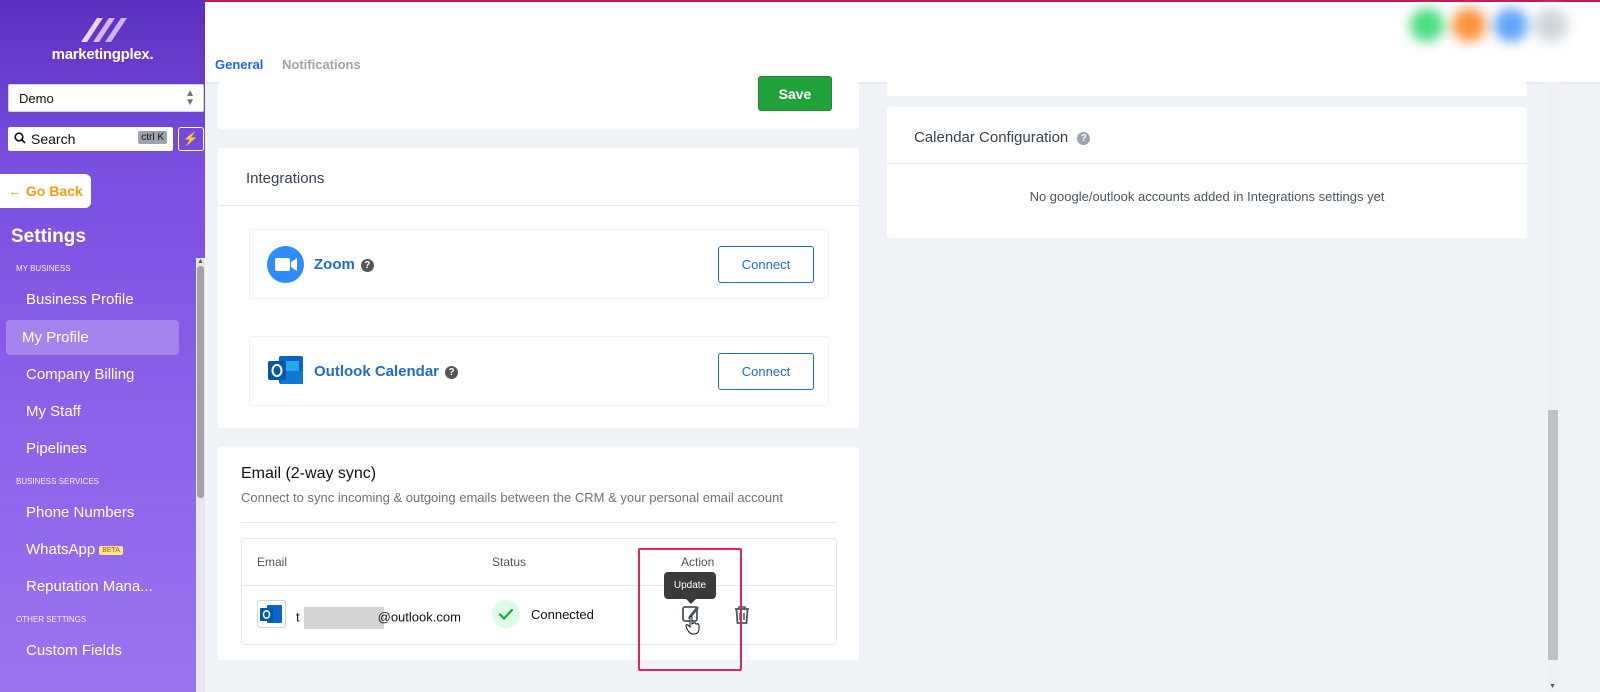  What do you see at coordinates (902, 41) in the screenshot?
I see `top-bar: General Notifications` at bounding box center [902, 41].